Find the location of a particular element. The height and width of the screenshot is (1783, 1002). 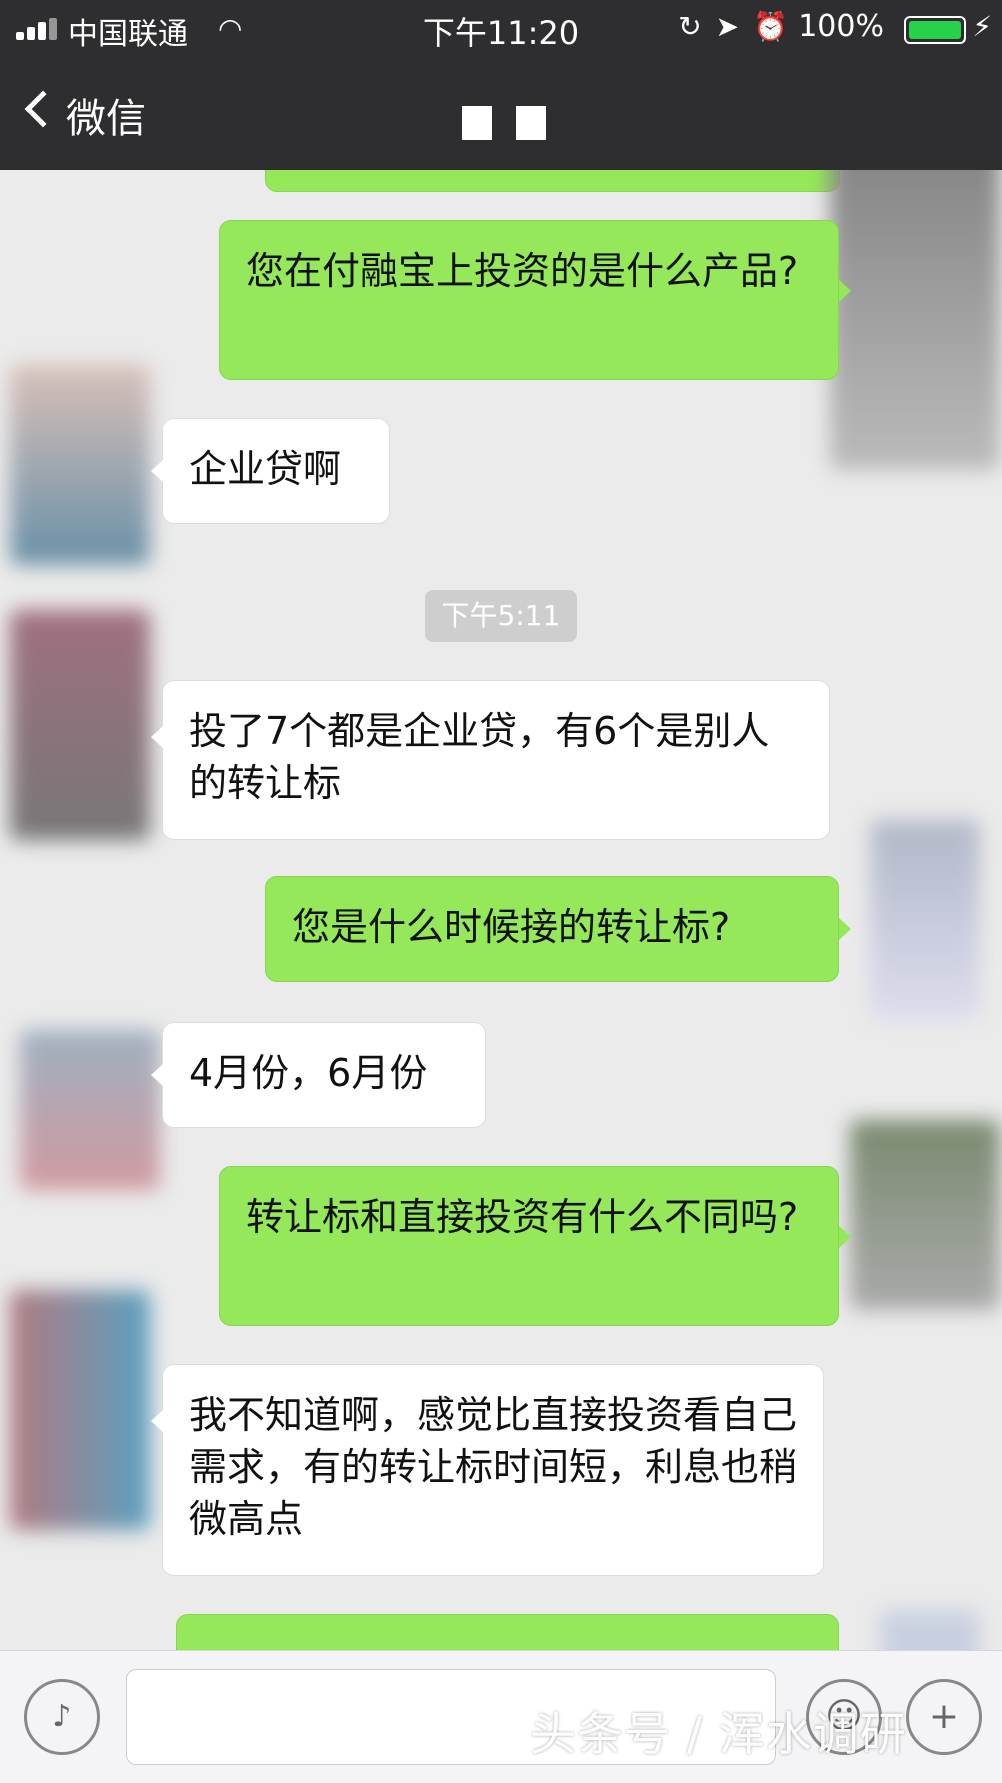

message-bubble-received: 企业贷啊 is located at coordinates (276, 471).